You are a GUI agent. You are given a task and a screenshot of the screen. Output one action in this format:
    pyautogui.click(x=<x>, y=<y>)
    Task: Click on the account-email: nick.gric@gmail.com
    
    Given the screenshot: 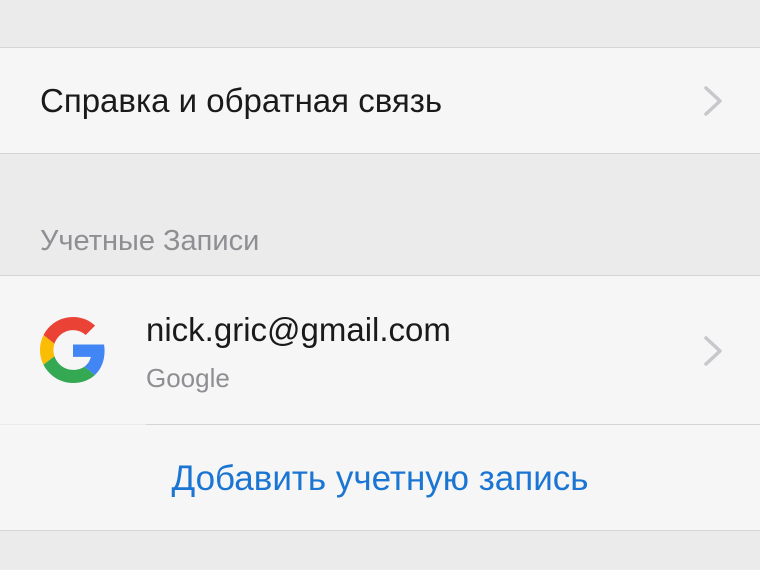 What is the action you would take?
    pyautogui.click(x=298, y=329)
    